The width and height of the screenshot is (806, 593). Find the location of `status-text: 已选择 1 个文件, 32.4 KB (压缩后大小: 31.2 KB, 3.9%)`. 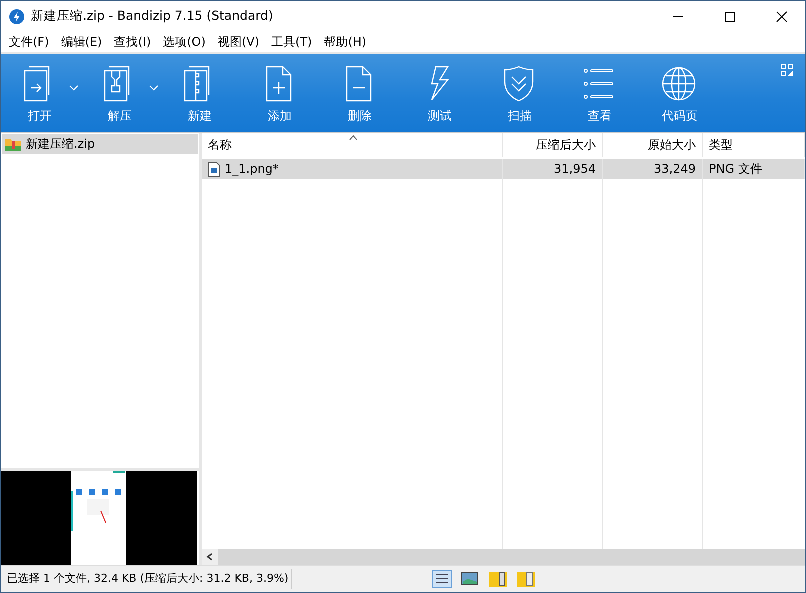

status-text: 已选择 1 个文件, 32.4 KB (压缩后大小: 31.2 KB, 3.9%) is located at coordinates (148, 579).